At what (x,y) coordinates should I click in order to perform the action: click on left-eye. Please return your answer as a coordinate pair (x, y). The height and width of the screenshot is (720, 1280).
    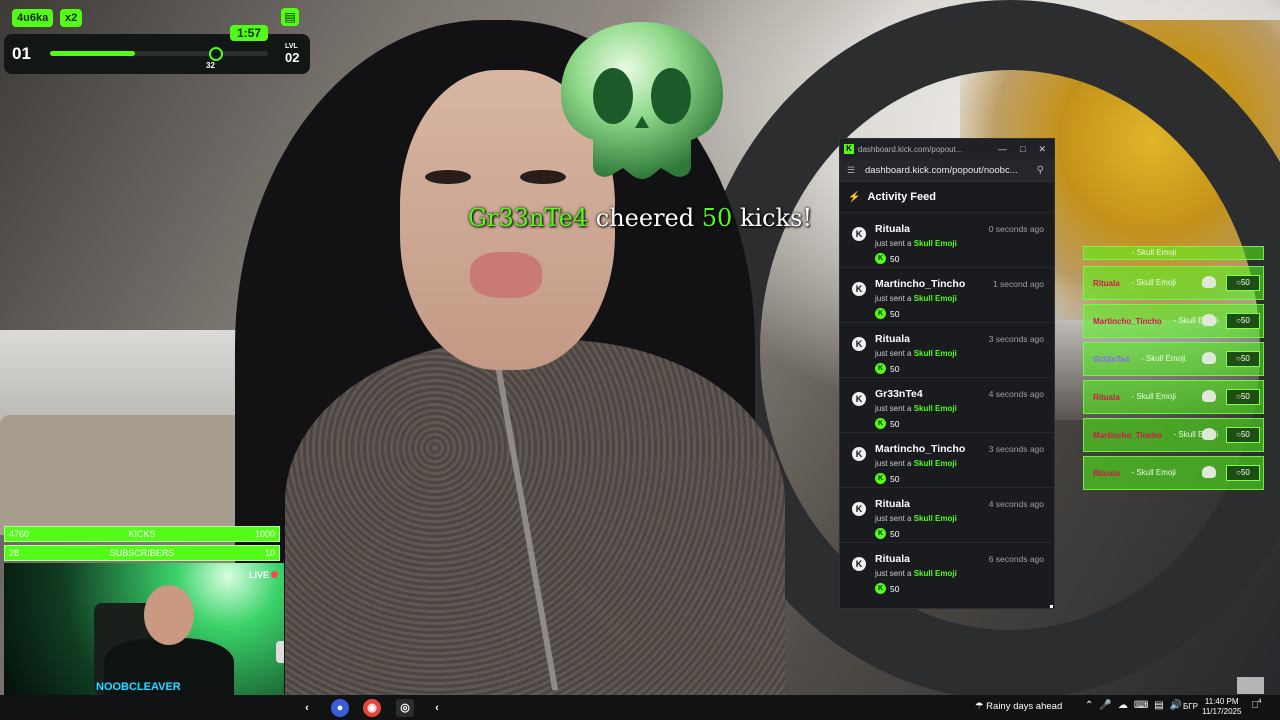
    Looking at the image, I should click on (448, 177).